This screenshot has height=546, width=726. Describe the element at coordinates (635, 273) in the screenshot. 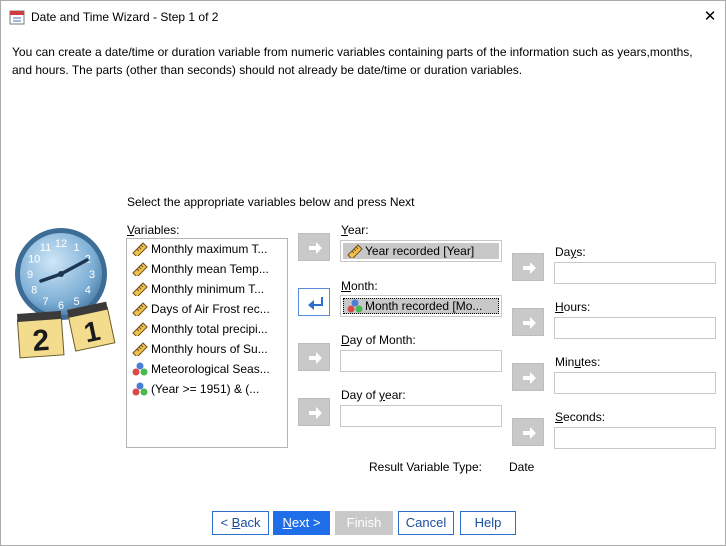

I see `days-field` at that location.